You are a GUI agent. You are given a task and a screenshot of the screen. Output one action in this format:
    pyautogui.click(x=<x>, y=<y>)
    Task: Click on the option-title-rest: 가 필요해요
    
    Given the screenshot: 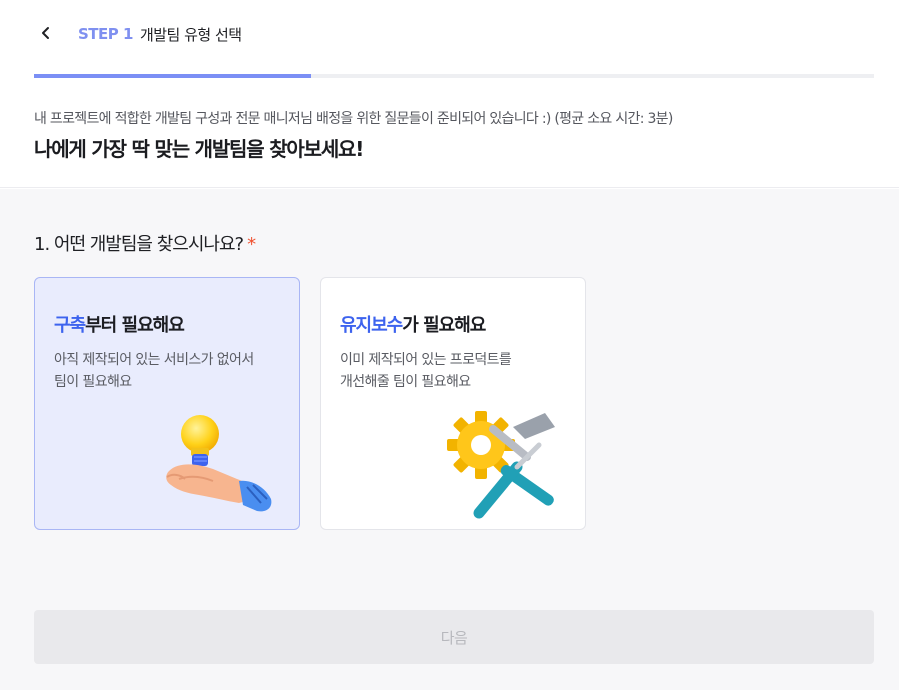 What is the action you would take?
    pyautogui.click(x=444, y=325)
    